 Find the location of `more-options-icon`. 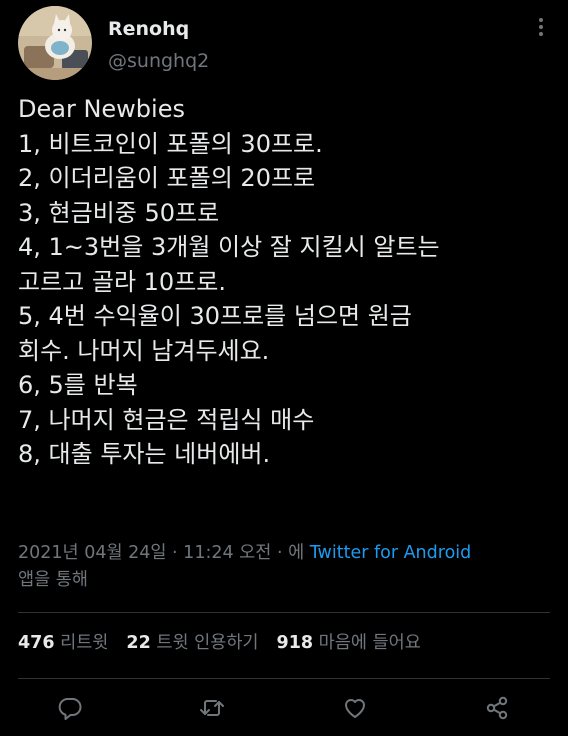

more-options-icon is located at coordinates (541, 27).